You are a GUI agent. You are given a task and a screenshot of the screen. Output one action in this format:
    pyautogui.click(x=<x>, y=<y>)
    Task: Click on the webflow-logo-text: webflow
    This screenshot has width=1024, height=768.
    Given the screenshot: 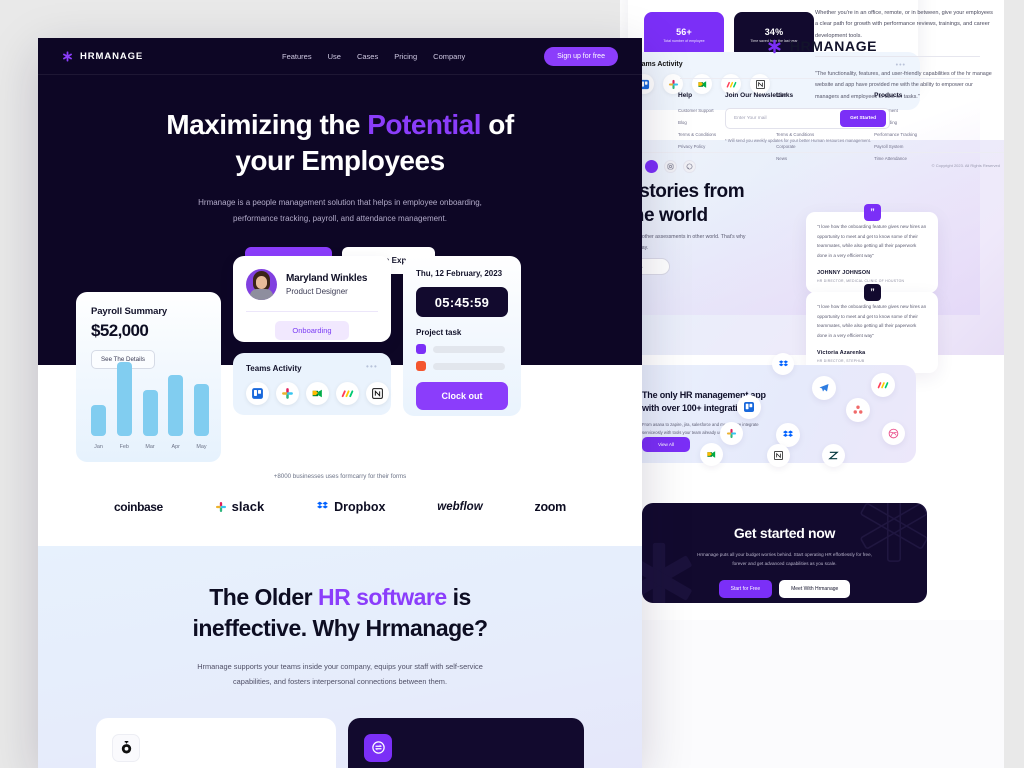 What is the action you would take?
    pyautogui.click(x=460, y=506)
    